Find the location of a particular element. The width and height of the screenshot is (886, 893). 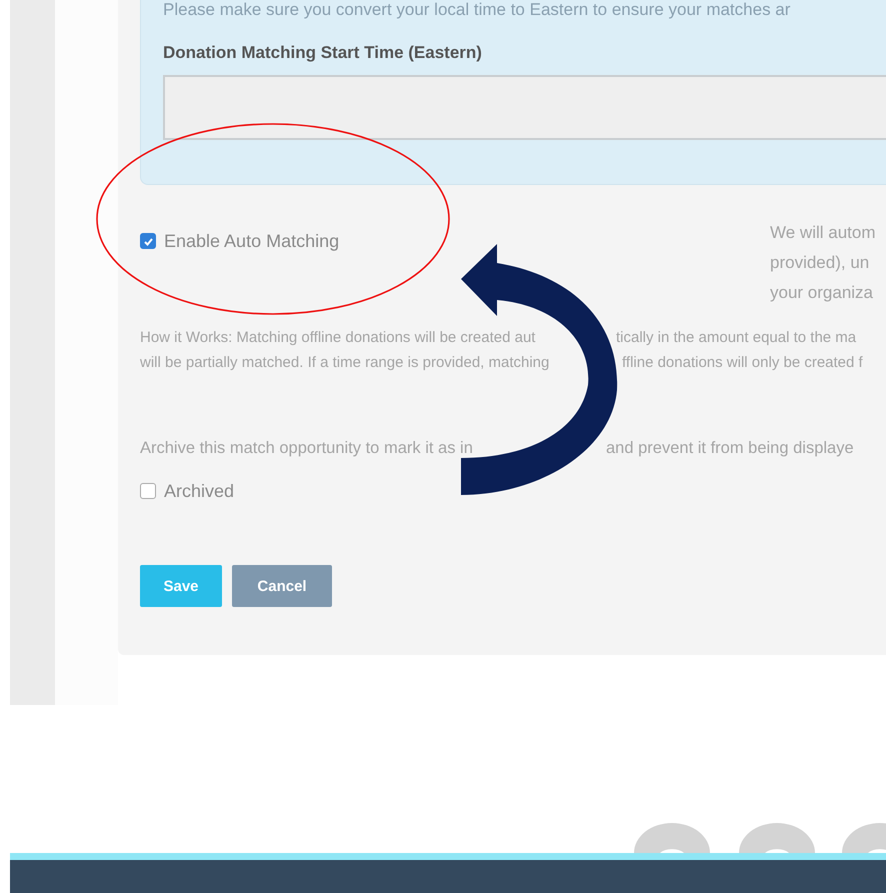

help-text: How it Works: Matching offline donations will be created aut is located at coordinates (338, 337).